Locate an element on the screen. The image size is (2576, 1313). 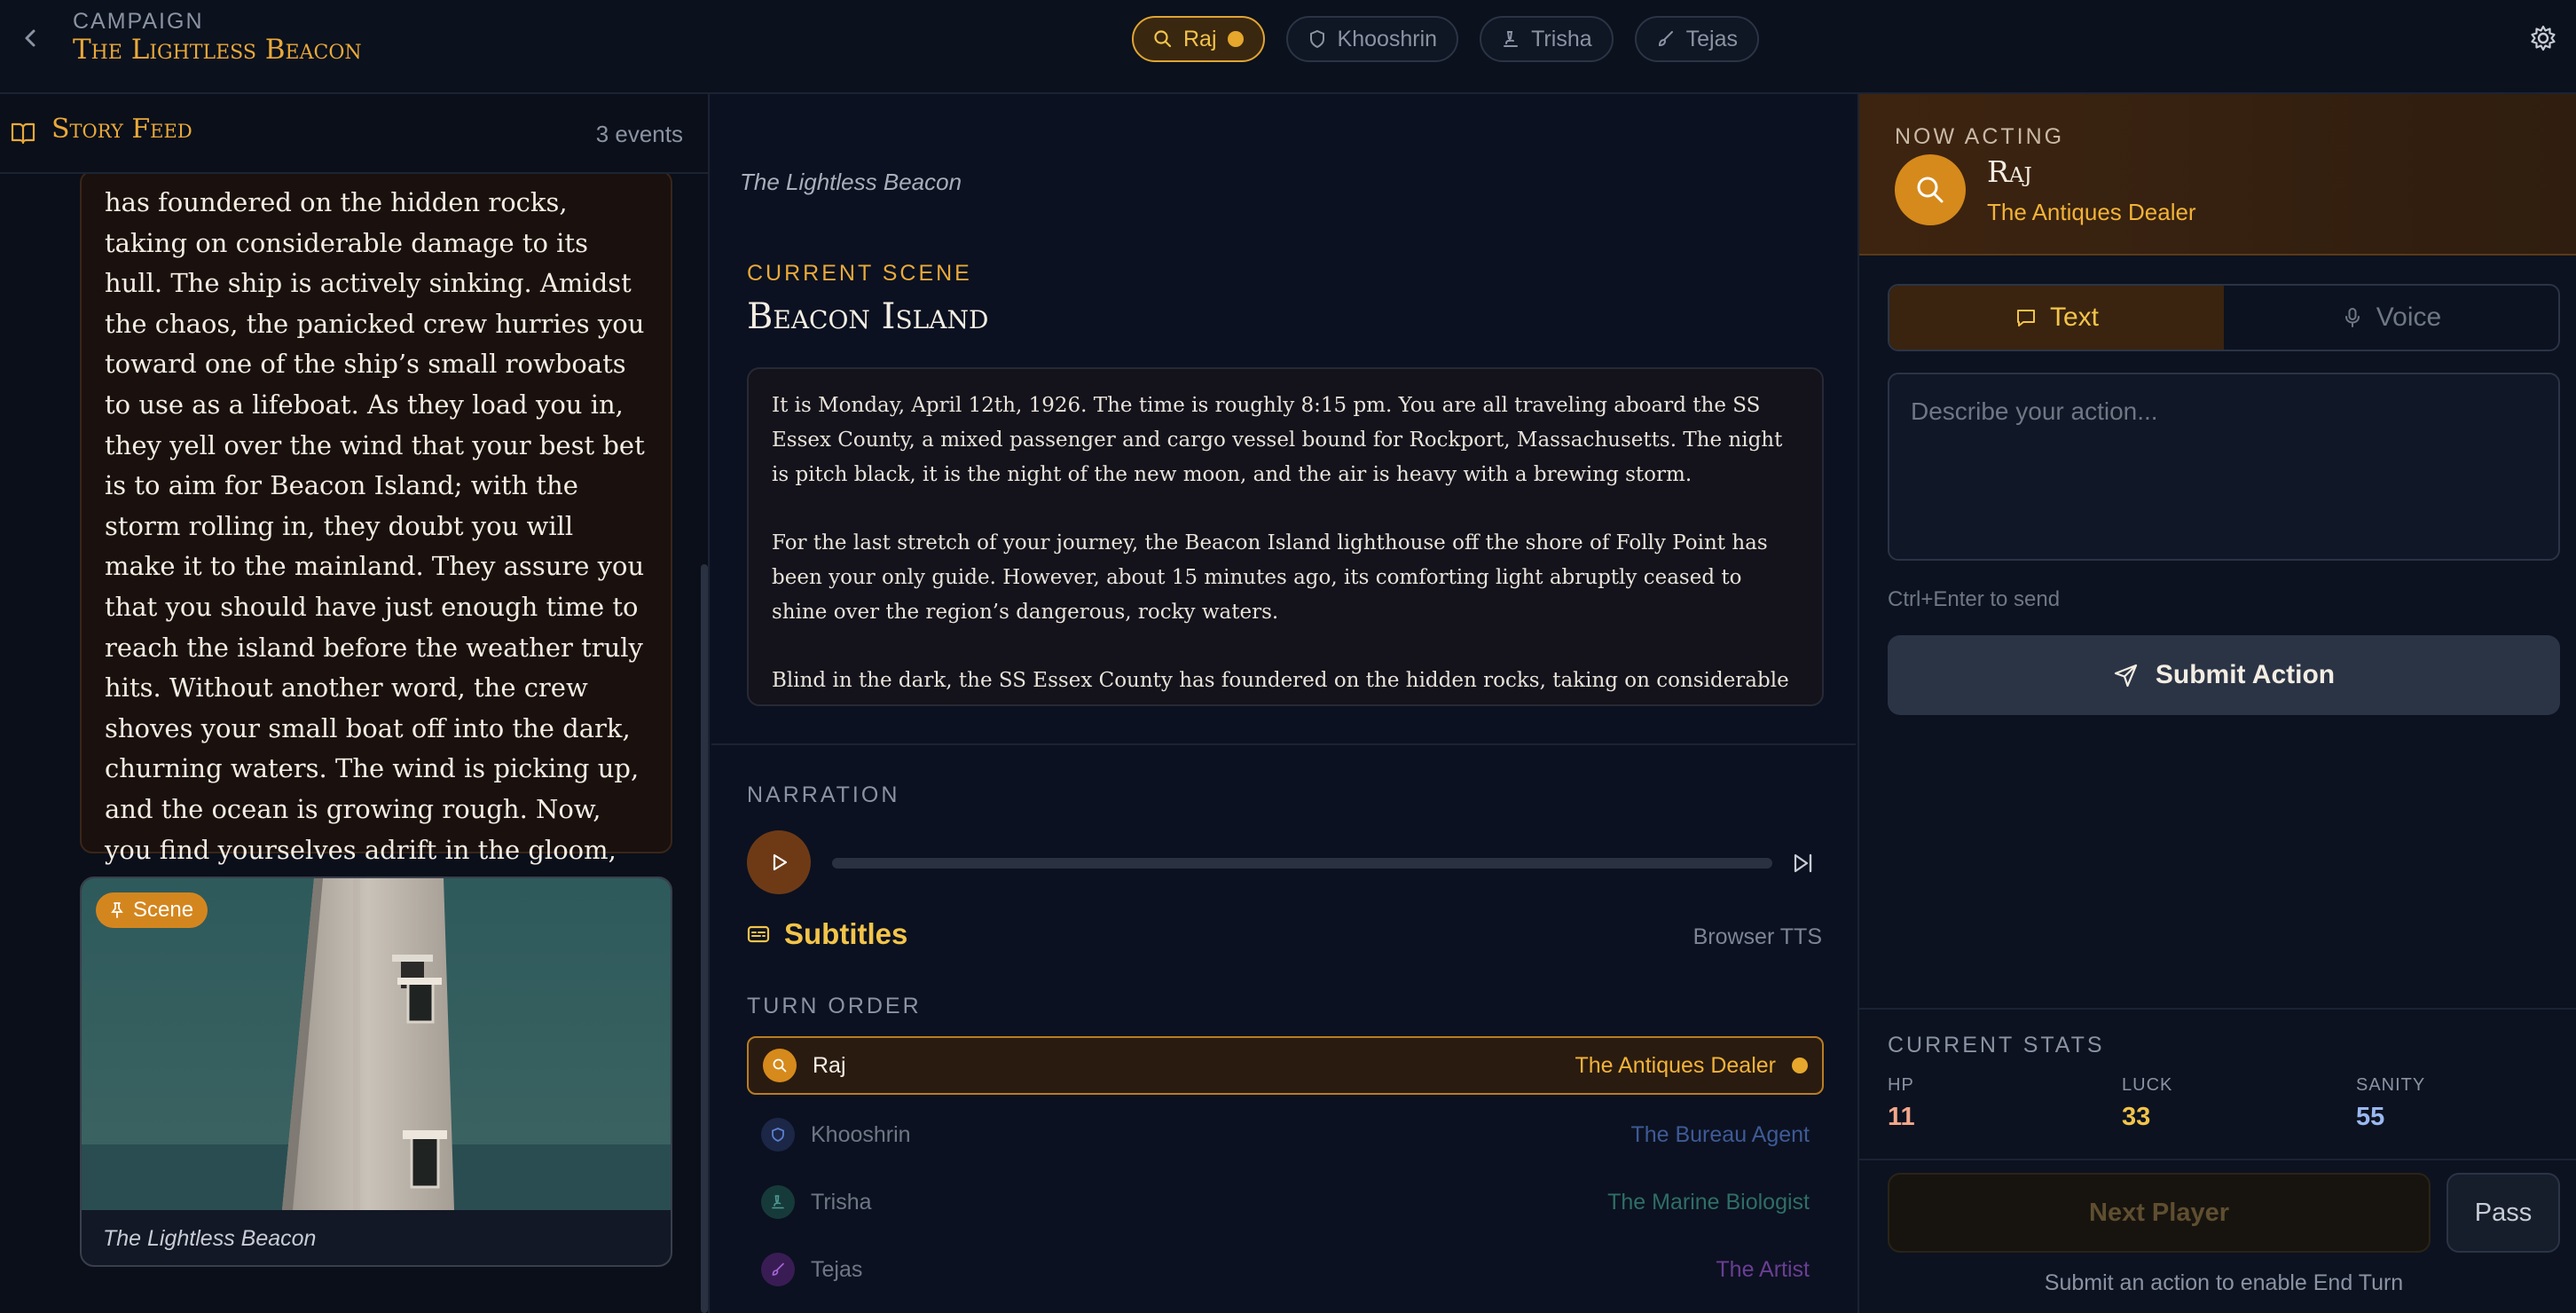
text-mode-label: Text is located at coordinates (2074, 317).